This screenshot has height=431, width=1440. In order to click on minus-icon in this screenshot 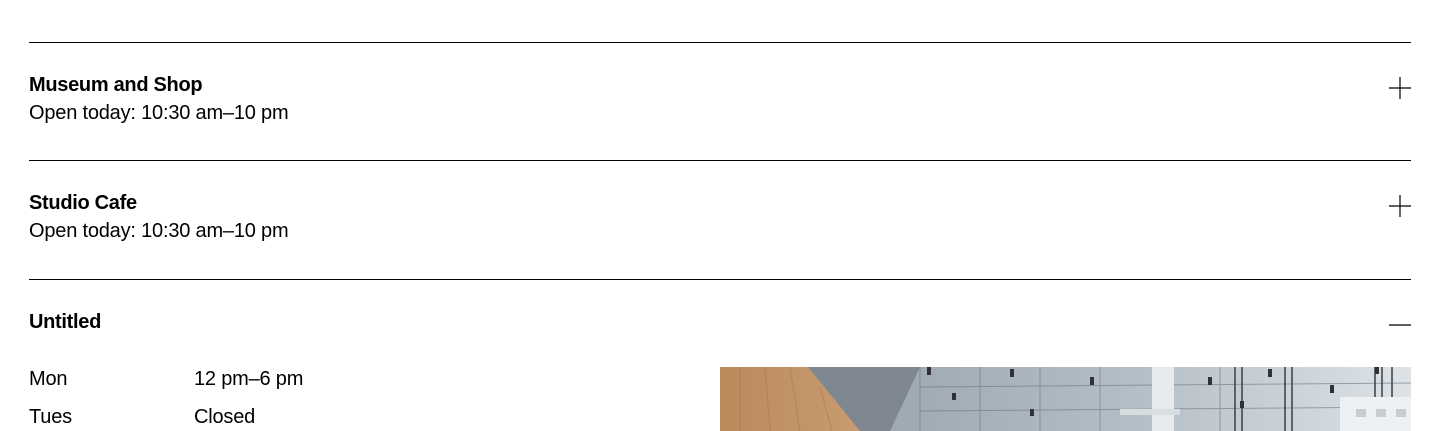, I will do `click(1400, 325)`.